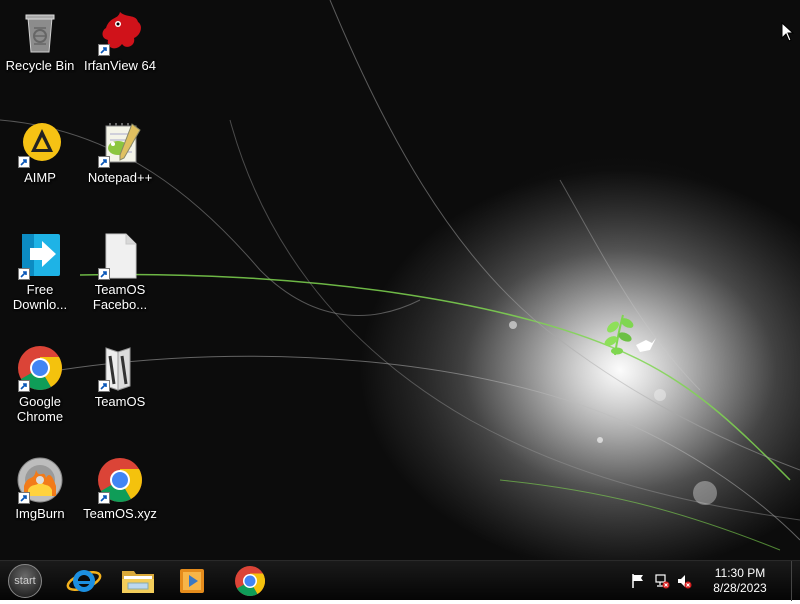 This screenshot has width=800, height=604. I want to click on taskbar-clock: 11:30 PM 8/28/2023, so click(740, 581).